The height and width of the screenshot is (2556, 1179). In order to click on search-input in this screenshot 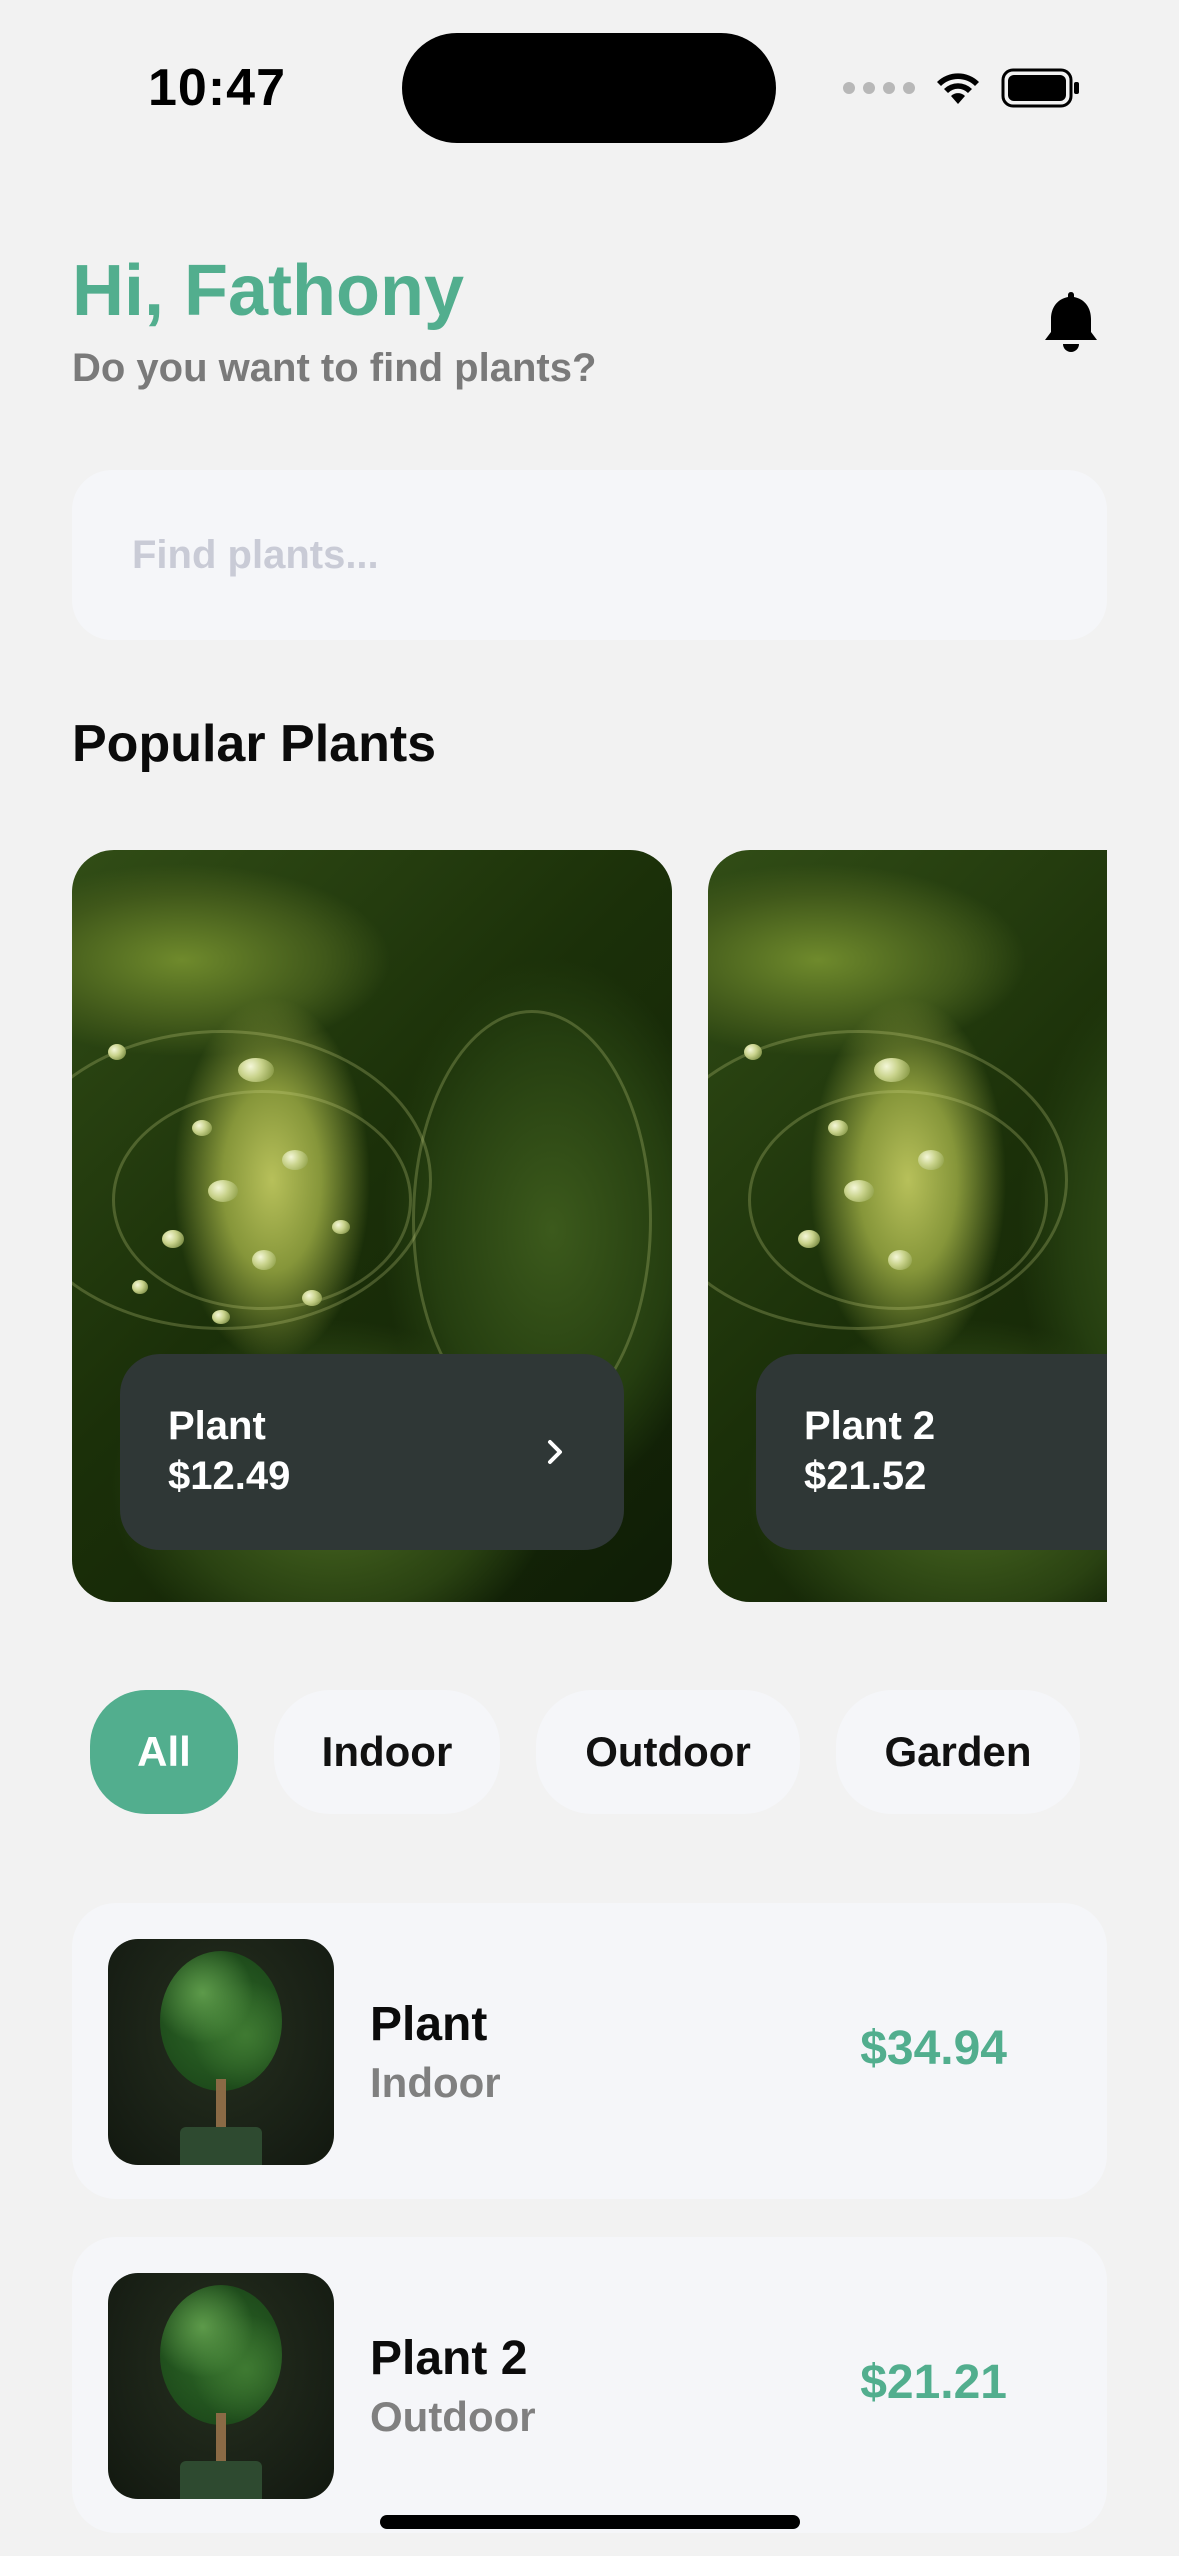, I will do `click(582, 555)`.